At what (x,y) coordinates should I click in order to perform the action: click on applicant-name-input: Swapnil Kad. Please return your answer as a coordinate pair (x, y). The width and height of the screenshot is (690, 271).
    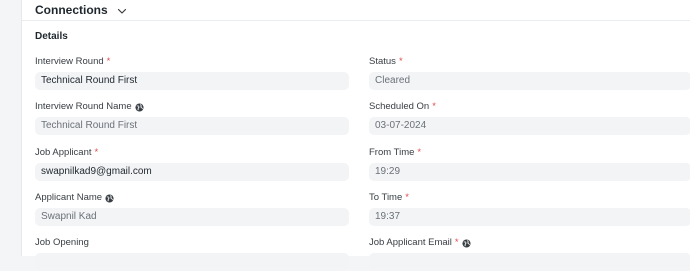
    Looking at the image, I should click on (192, 217).